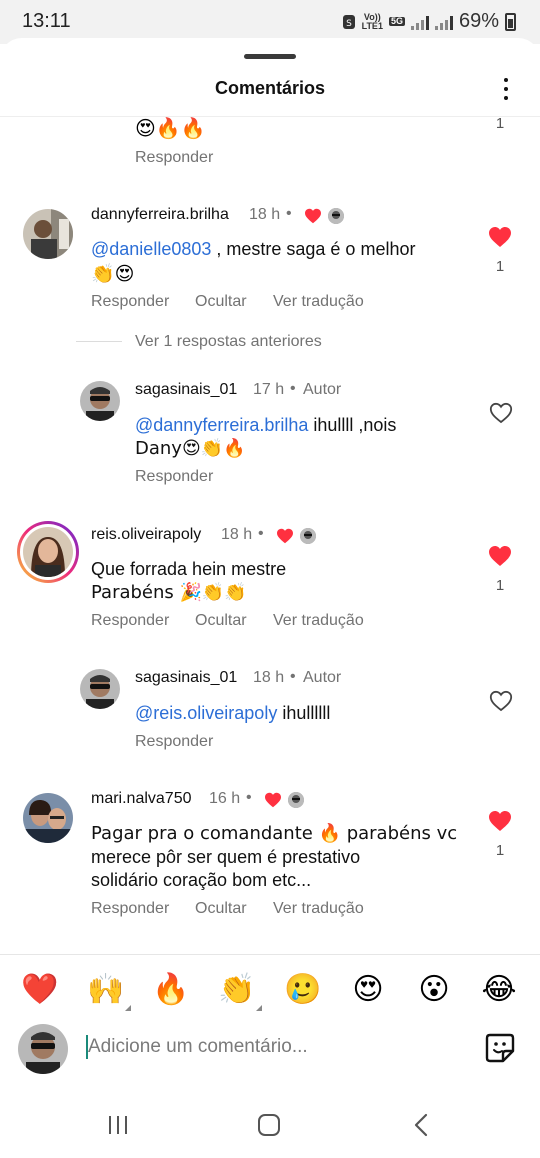 Image resolution: width=540 pixels, height=1158 pixels. I want to click on replies-divider, so click(99, 341).